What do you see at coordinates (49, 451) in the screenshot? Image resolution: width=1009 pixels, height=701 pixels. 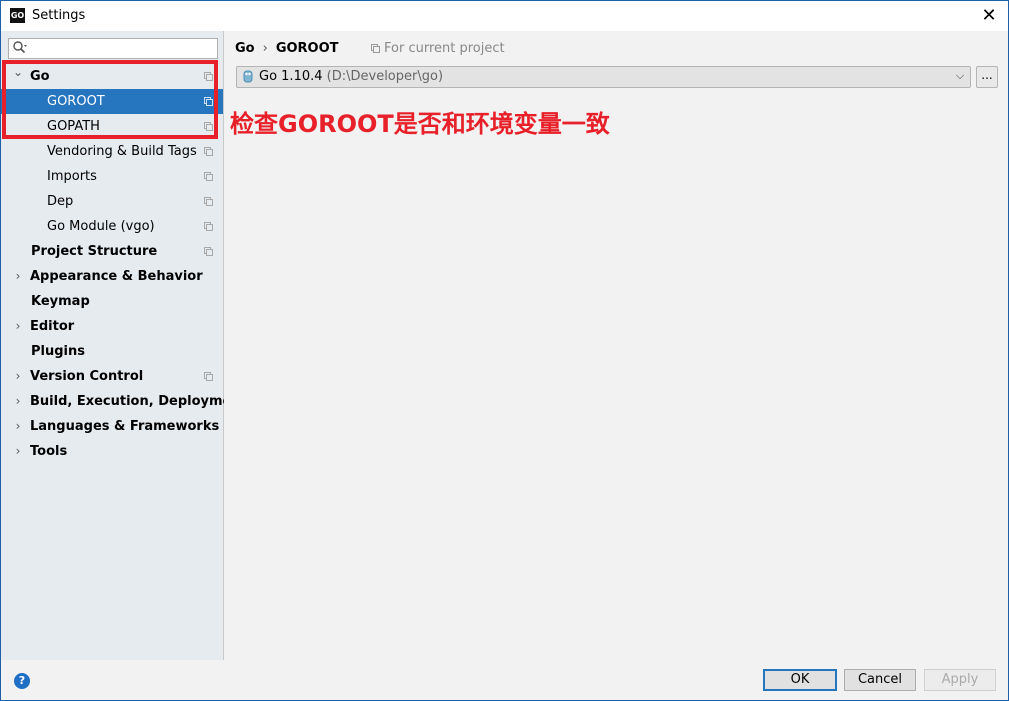 I see `sidebar-item-label: Tools` at bounding box center [49, 451].